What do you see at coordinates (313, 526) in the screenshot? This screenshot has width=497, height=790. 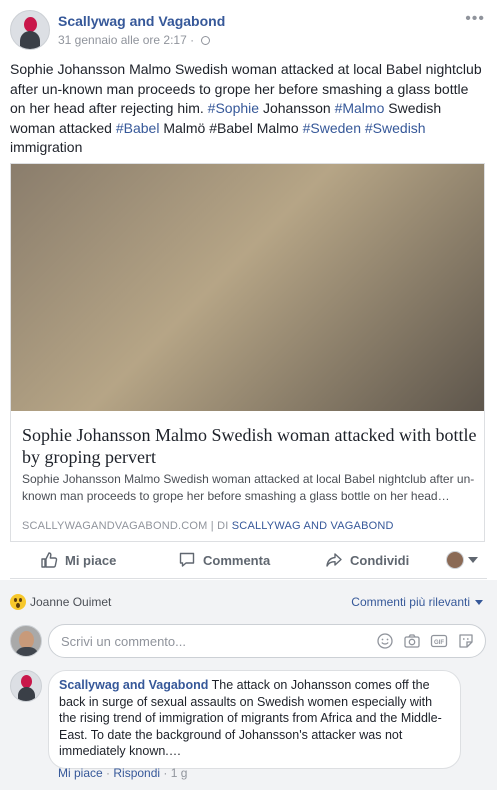 I see `link-preview-author: SCALLYWAG AND VAGABOND` at bounding box center [313, 526].